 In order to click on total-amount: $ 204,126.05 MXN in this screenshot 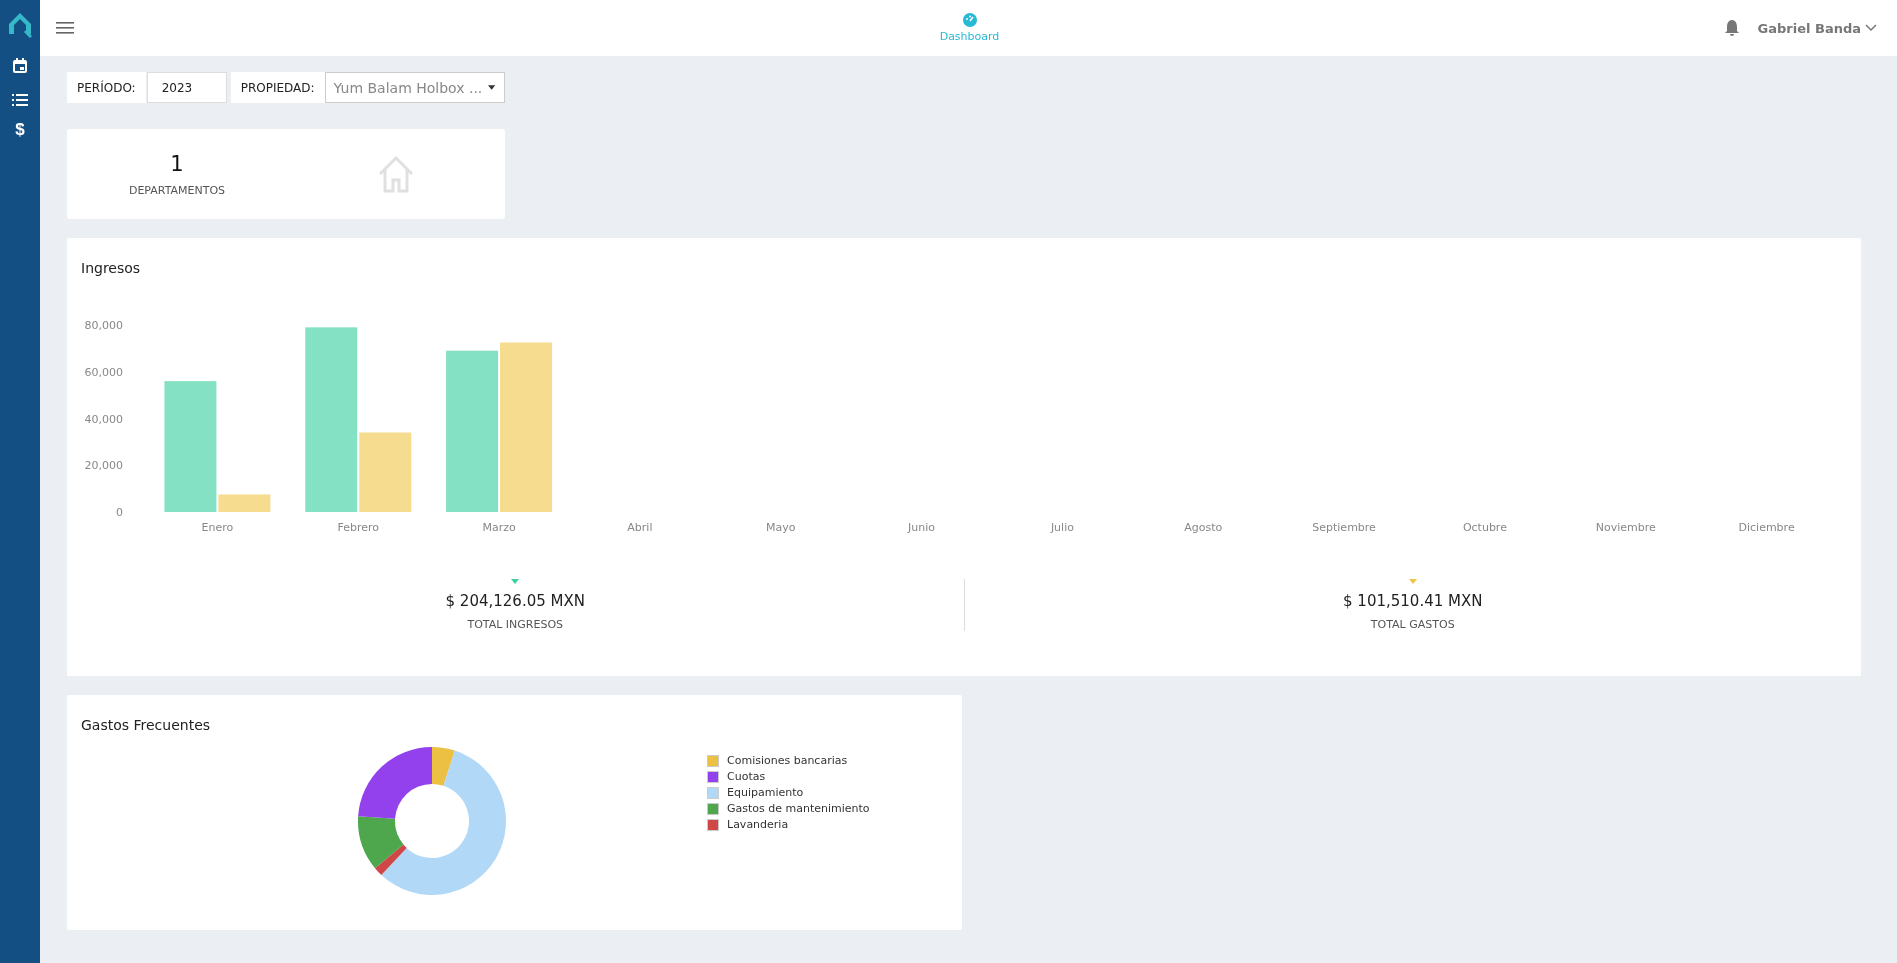, I will do `click(515, 601)`.